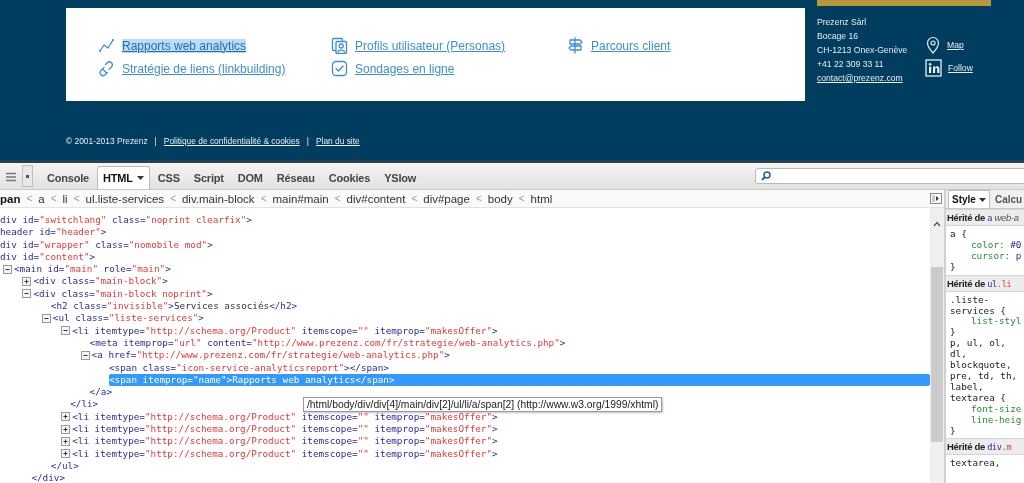 The height and width of the screenshot is (483, 1024). What do you see at coordinates (66, 466) in the screenshot?
I see `code-line: </ul>` at bounding box center [66, 466].